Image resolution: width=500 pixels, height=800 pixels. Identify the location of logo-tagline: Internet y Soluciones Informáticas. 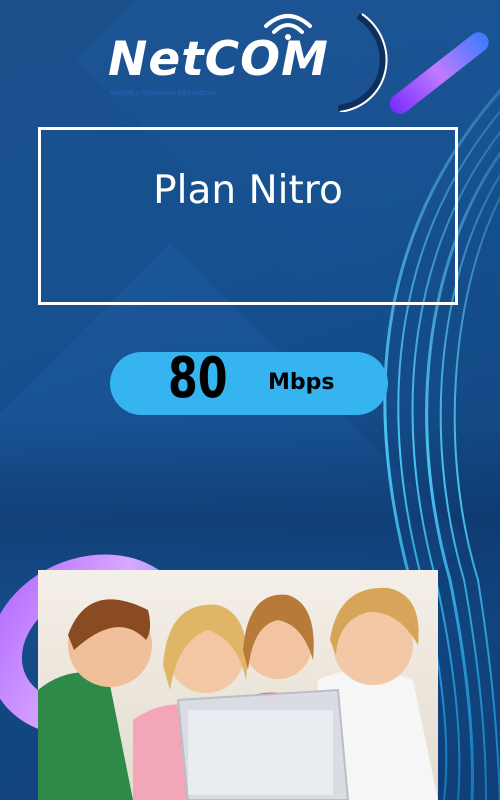
(163, 93).